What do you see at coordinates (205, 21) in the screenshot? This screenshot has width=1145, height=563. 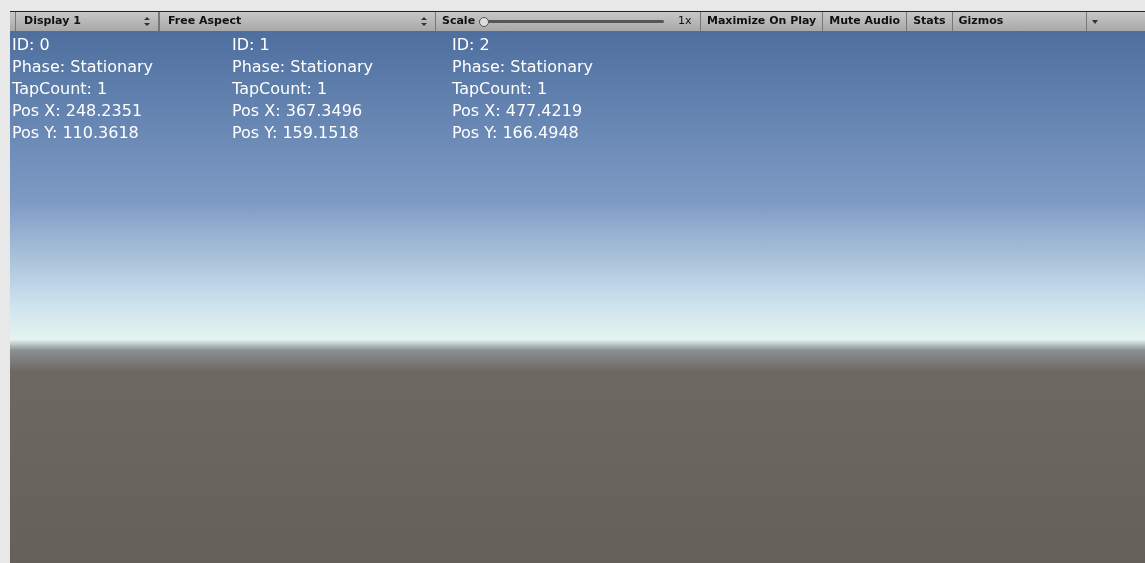 I see `aspect-label: Free Aspect` at bounding box center [205, 21].